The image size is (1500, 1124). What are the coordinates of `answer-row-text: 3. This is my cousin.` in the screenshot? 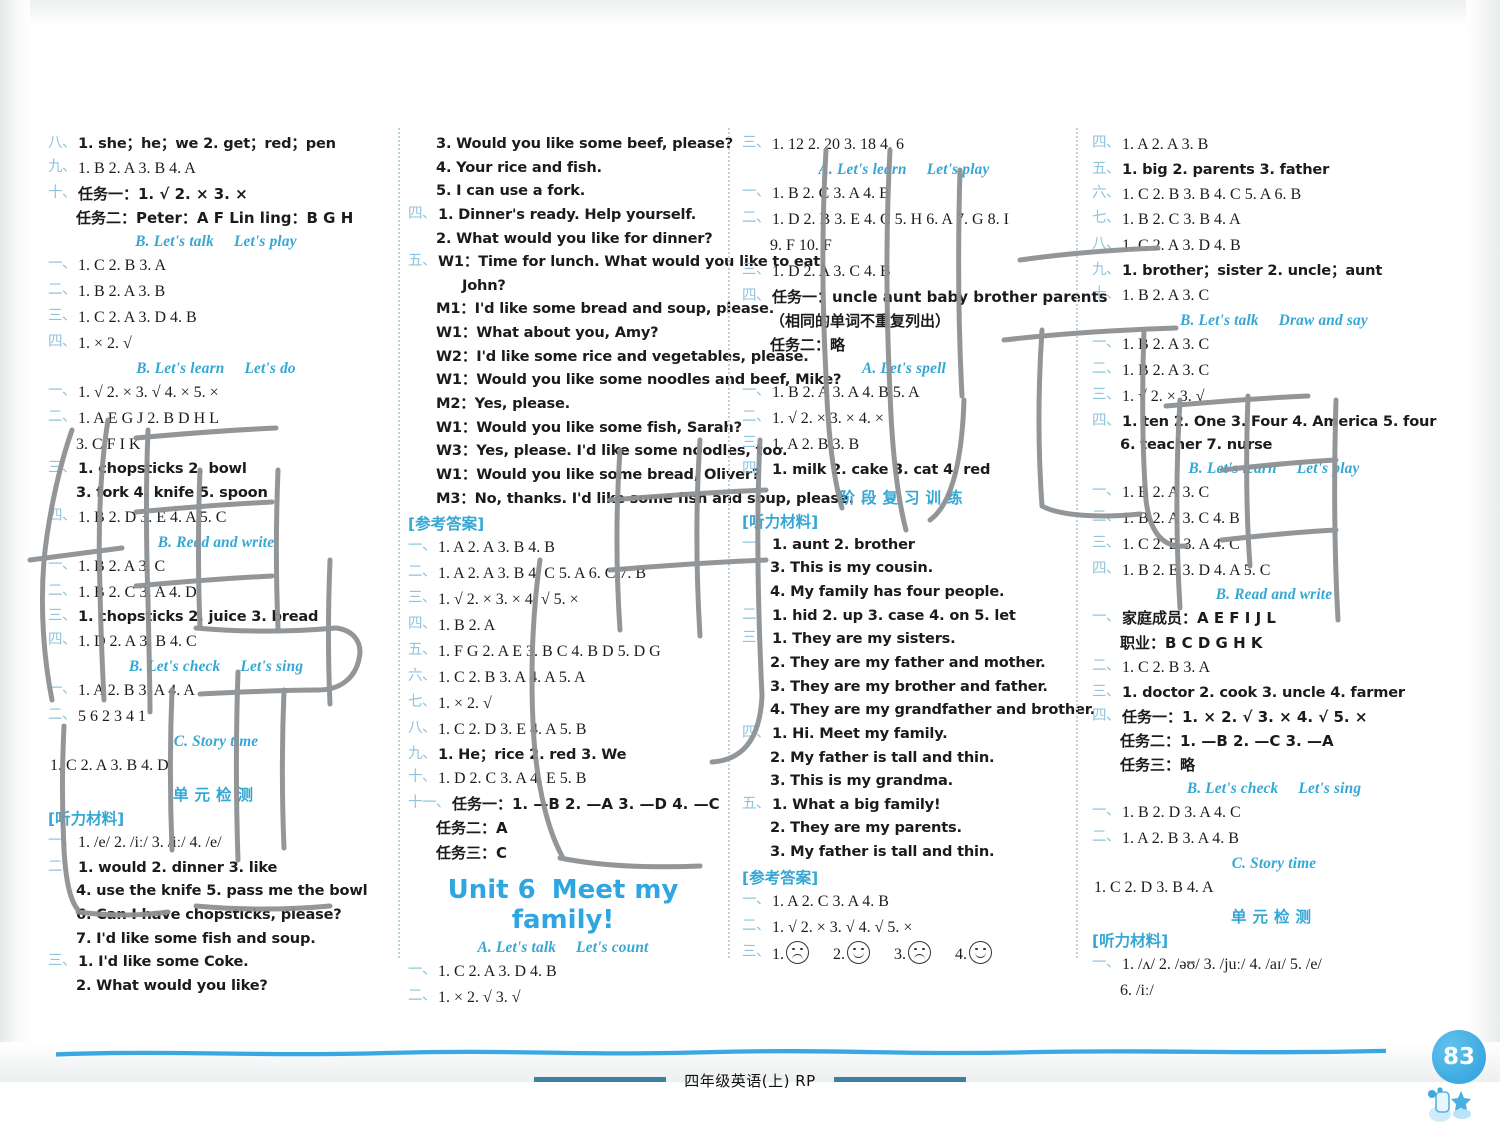 It's located at (851, 568).